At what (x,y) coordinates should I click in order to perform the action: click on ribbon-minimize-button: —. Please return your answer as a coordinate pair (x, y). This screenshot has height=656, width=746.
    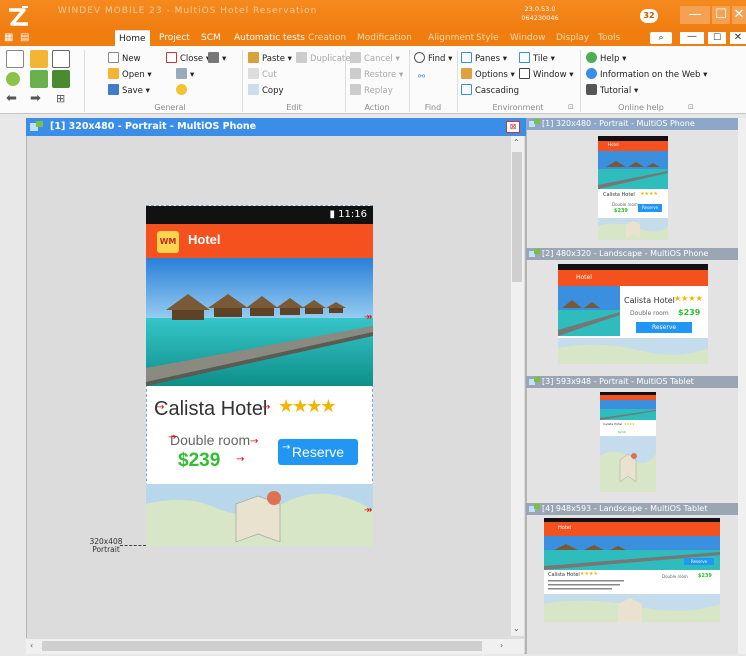
    Looking at the image, I should click on (692, 38).